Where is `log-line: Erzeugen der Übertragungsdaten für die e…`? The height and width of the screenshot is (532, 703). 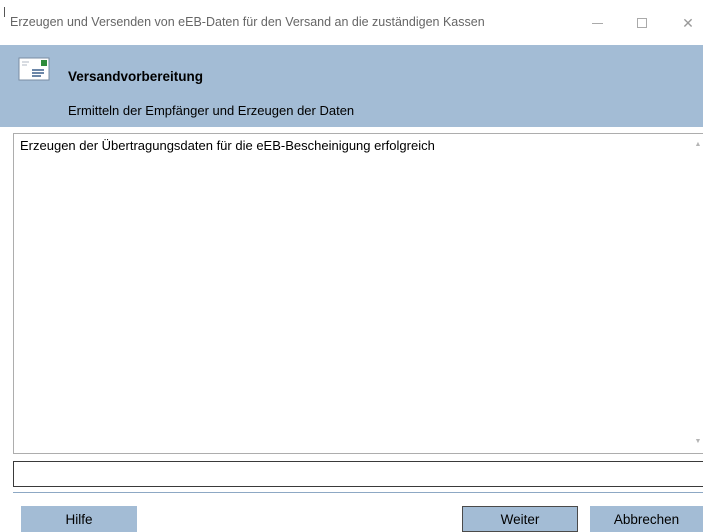
log-line: Erzeugen der Übertragungsdaten für die e… is located at coordinates (227, 145).